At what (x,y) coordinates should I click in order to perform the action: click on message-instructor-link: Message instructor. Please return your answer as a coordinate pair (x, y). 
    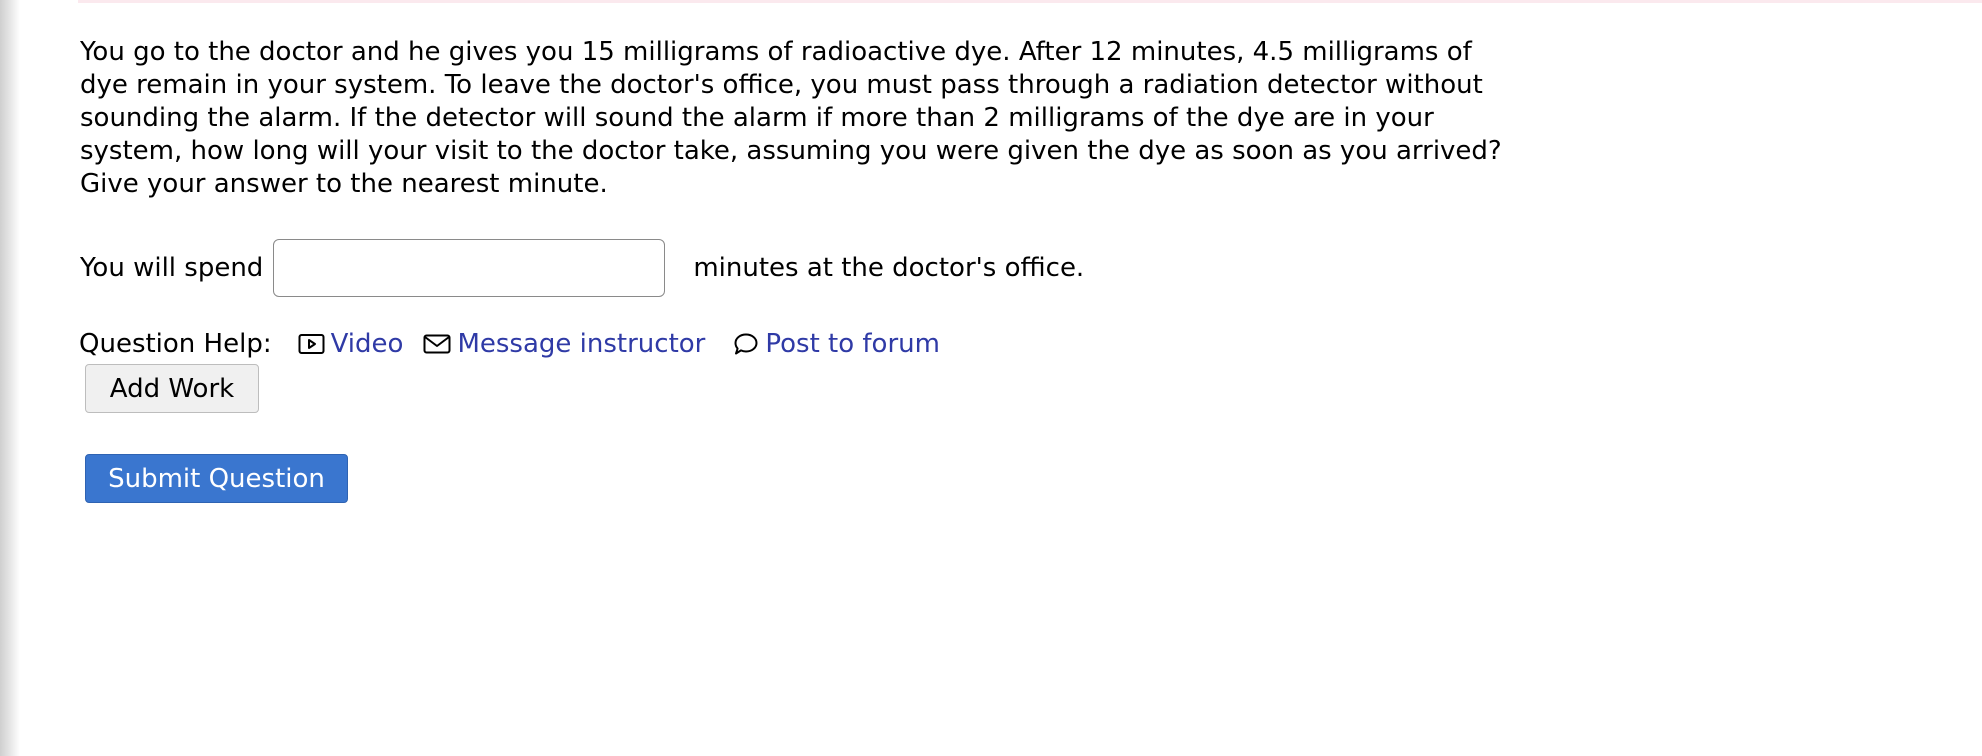
    Looking at the image, I should click on (564, 344).